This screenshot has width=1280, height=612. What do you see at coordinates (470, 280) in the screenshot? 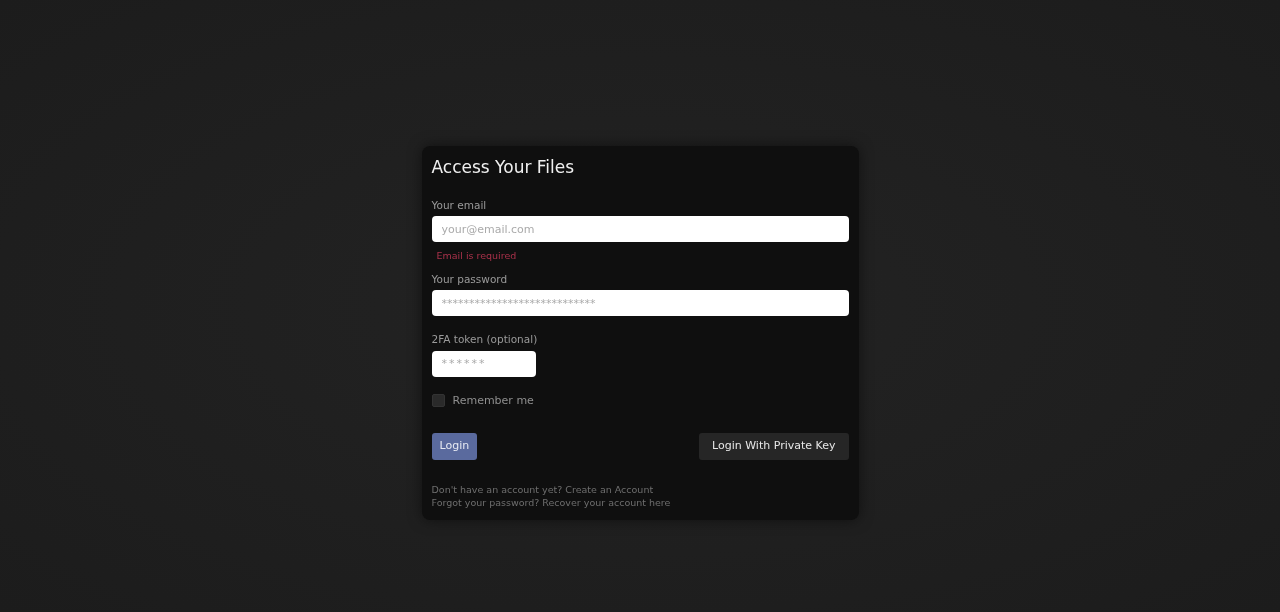
I see `field-label: Your password` at bounding box center [470, 280].